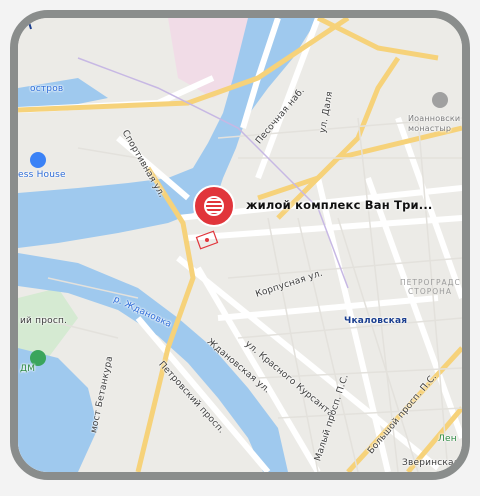 The image size is (480, 496). What do you see at coordinates (42, 175) in the screenshot?
I see `label-house: ess House` at bounding box center [42, 175].